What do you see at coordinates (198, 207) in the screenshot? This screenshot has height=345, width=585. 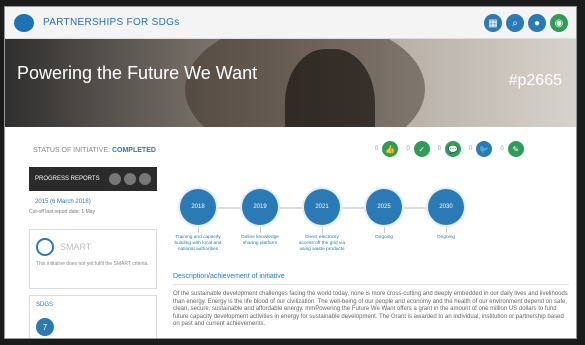 I see `timeline-year: 2018` at bounding box center [198, 207].